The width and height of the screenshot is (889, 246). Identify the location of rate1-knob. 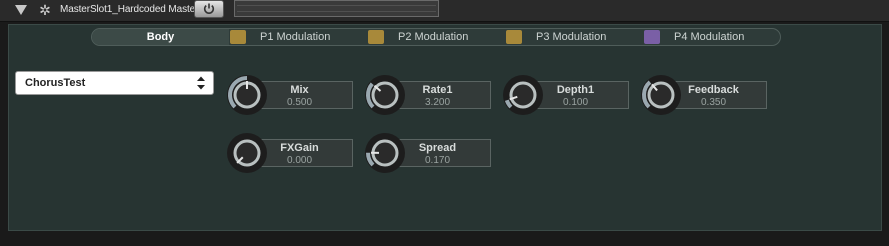
(385, 95).